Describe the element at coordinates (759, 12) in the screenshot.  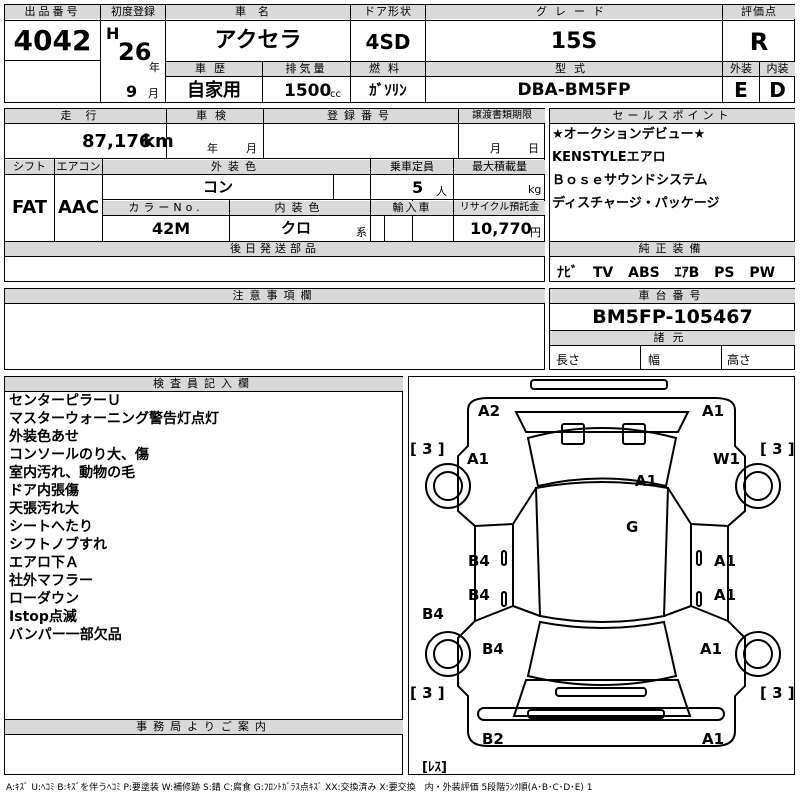
I see `header-score: 評価点` at that location.